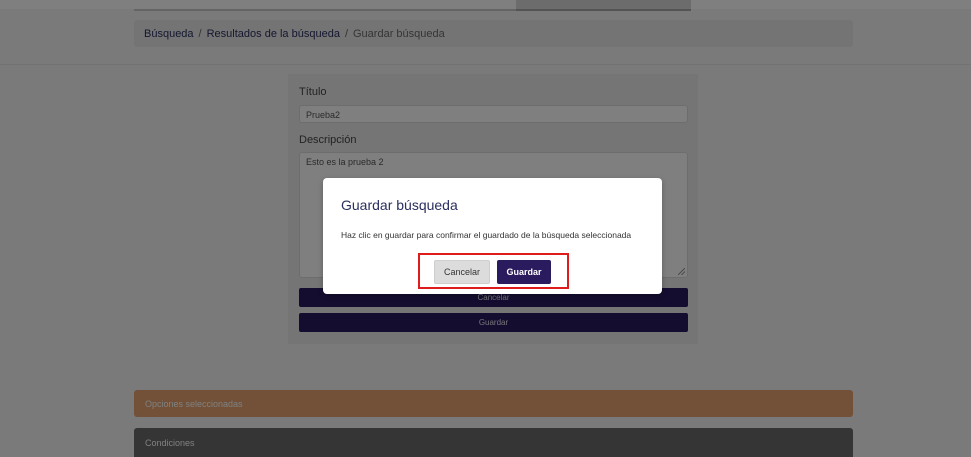 The image size is (971, 457). What do you see at coordinates (524, 272) in the screenshot?
I see `dialog-save-button: Guardar` at bounding box center [524, 272].